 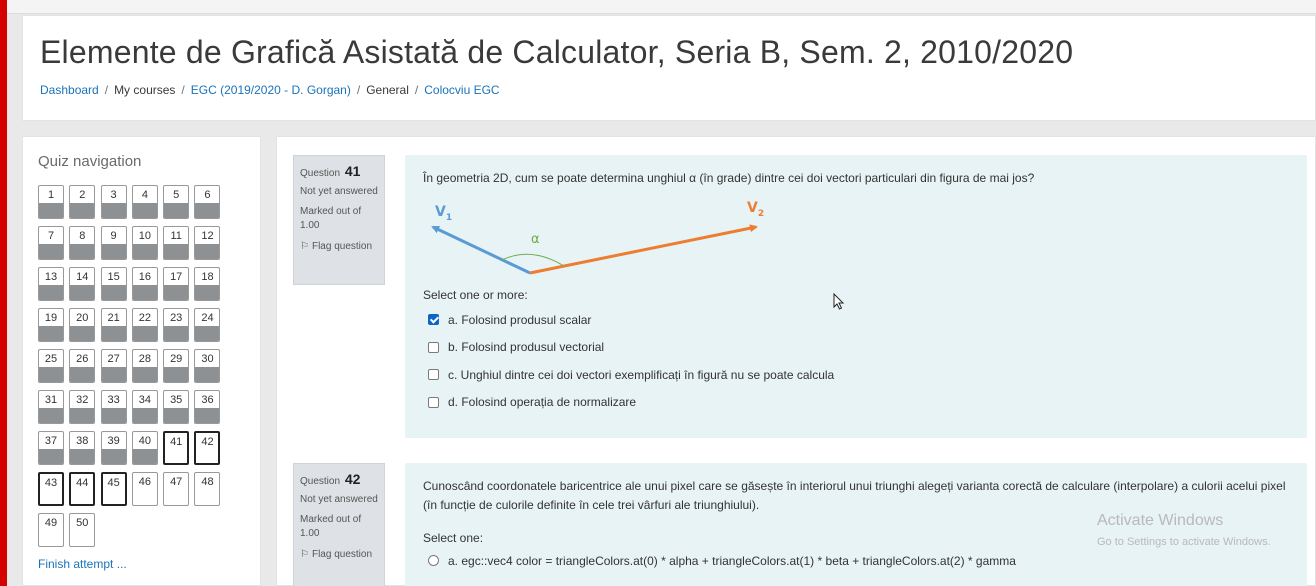 What do you see at coordinates (51, 325) in the screenshot?
I see `quiz-nav-button: 19` at bounding box center [51, 325].